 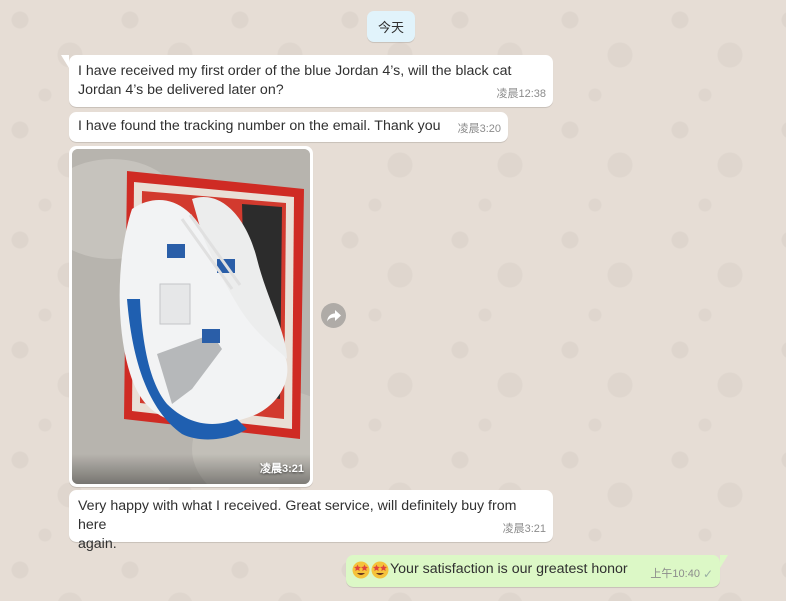 What do you see at coordinates (707, 574) in the screenshot?
I see `single-check-icon: ✓` at bounding box center [707, 574].